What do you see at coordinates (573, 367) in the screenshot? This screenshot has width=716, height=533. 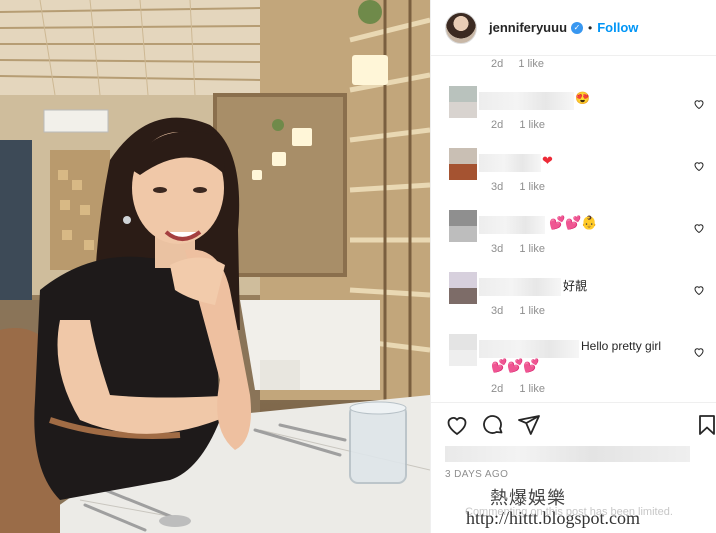 I see `comment-item: Hello pretty girl 💕💕💕 2d 1 like` at bounding box center [573, 367].